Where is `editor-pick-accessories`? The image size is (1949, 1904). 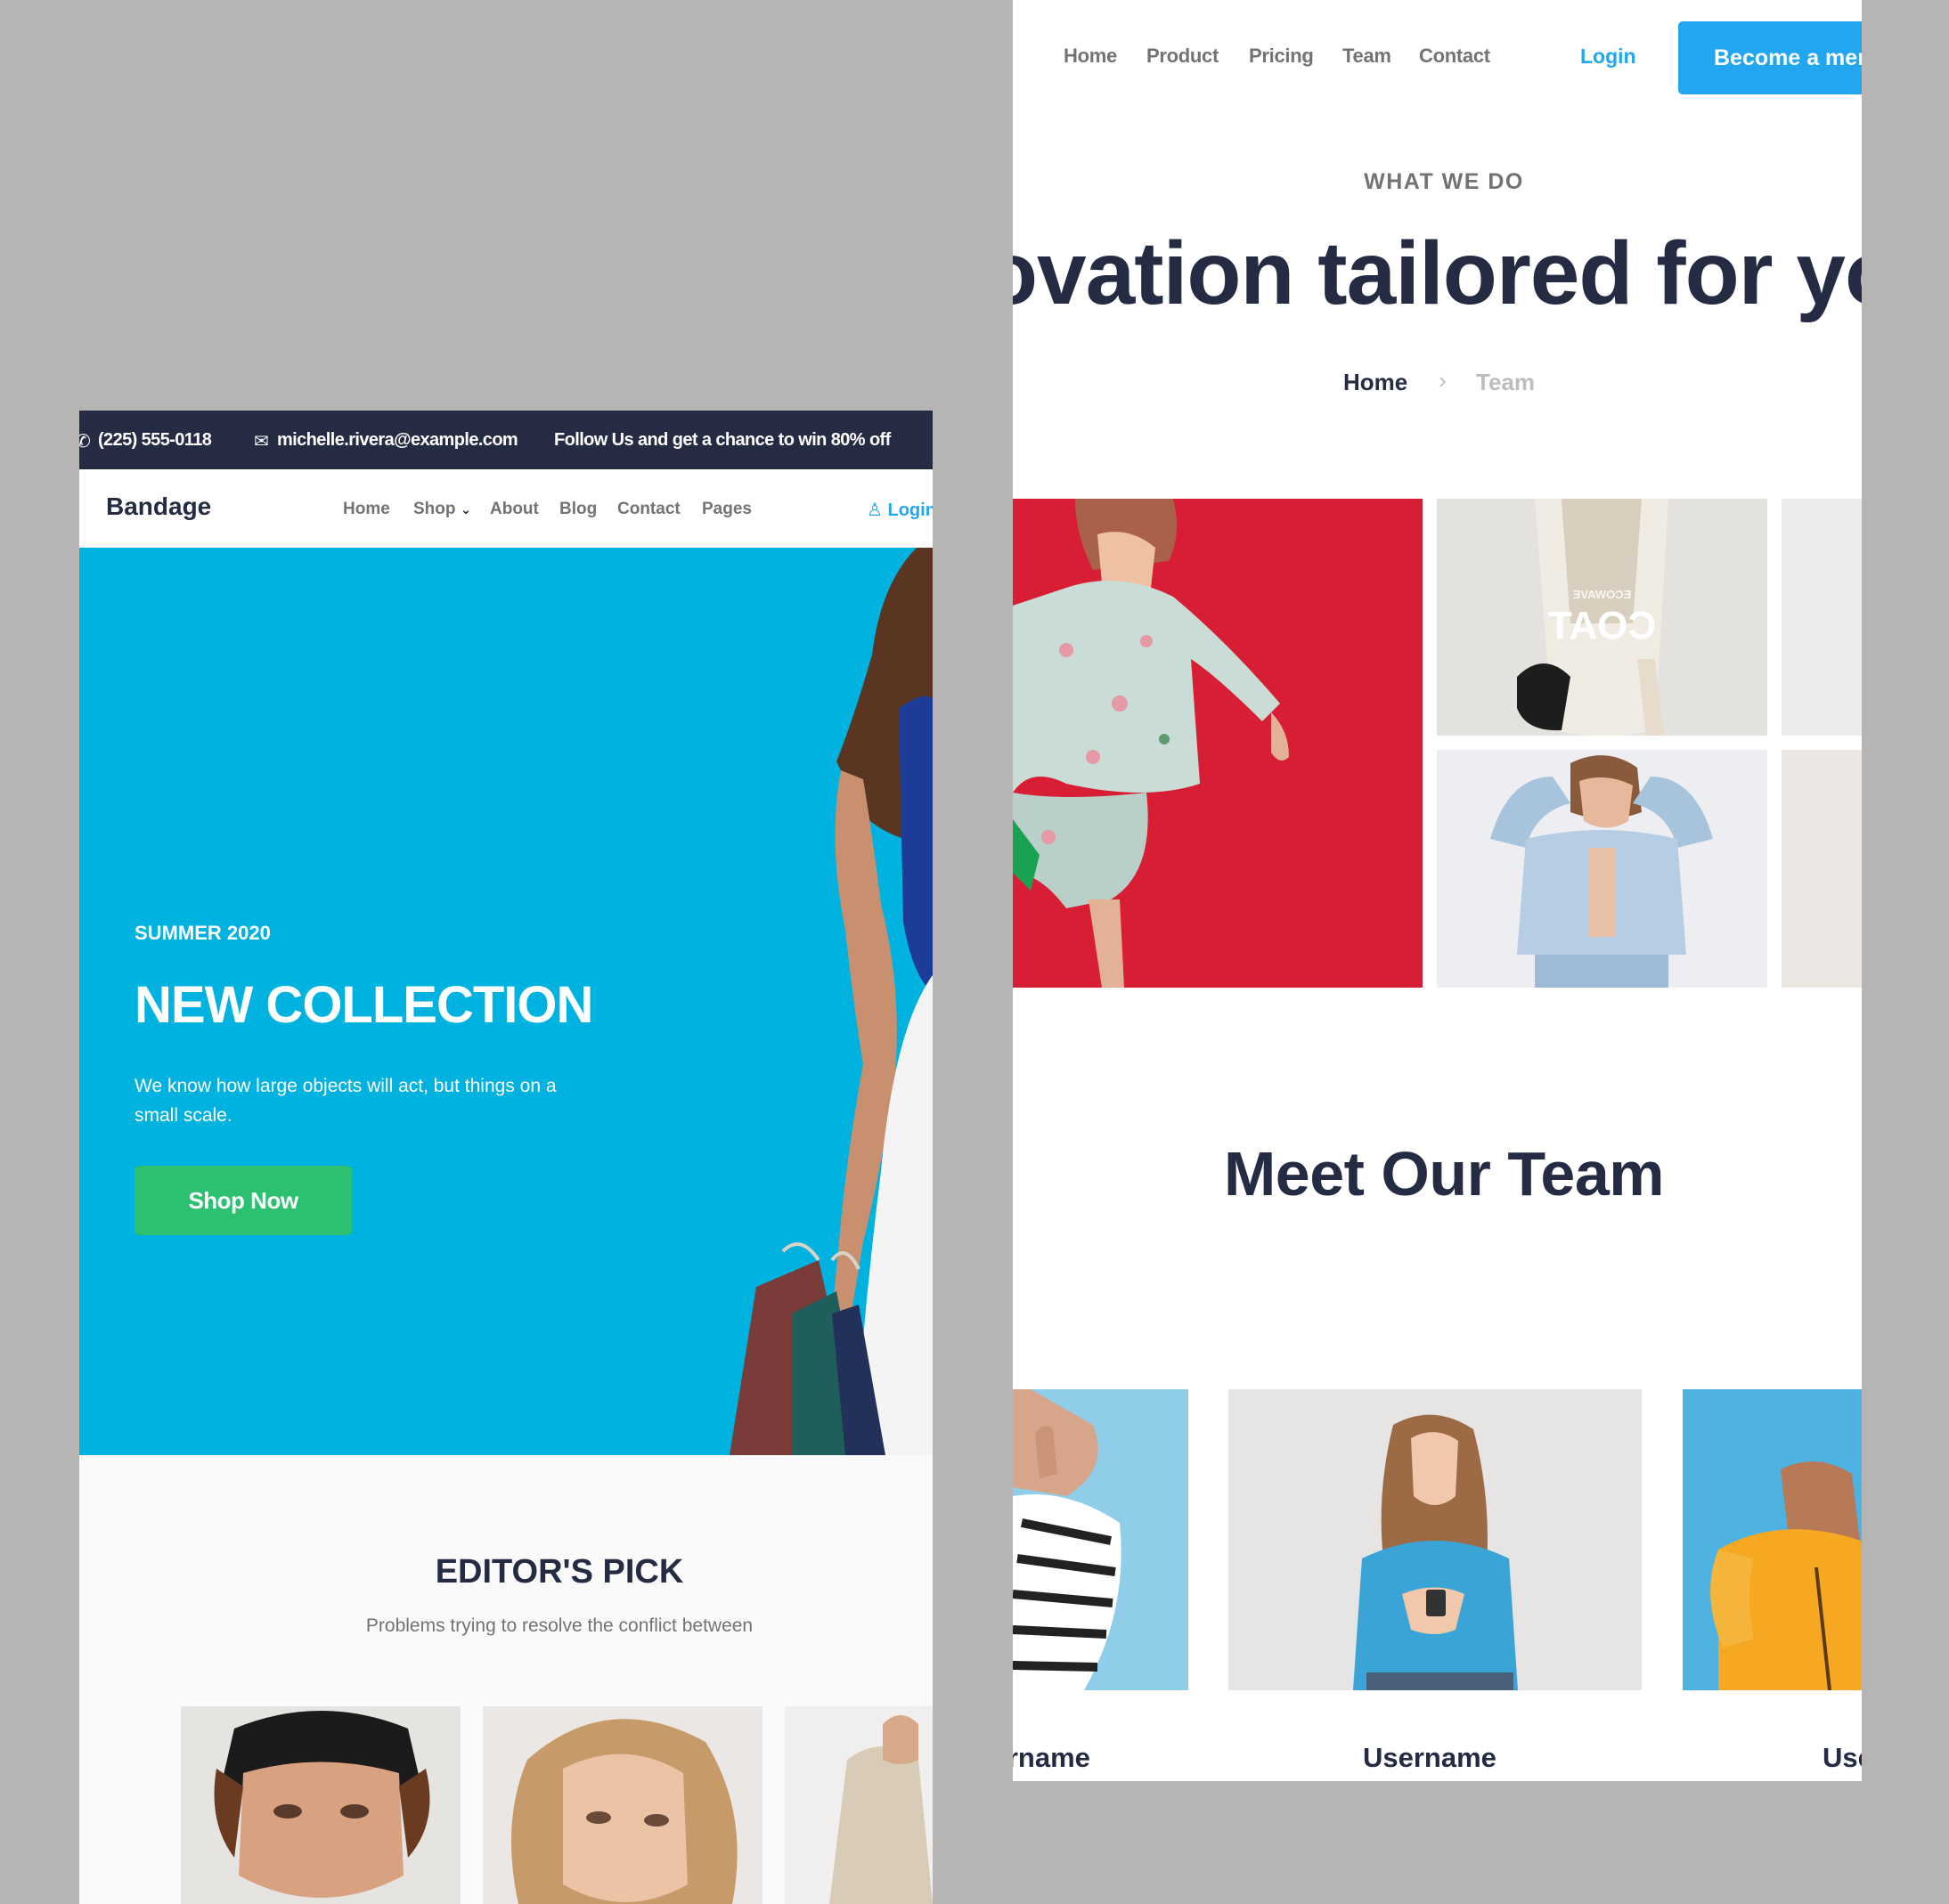
editor-pick-accessories is located at coordinates (859, 1805).